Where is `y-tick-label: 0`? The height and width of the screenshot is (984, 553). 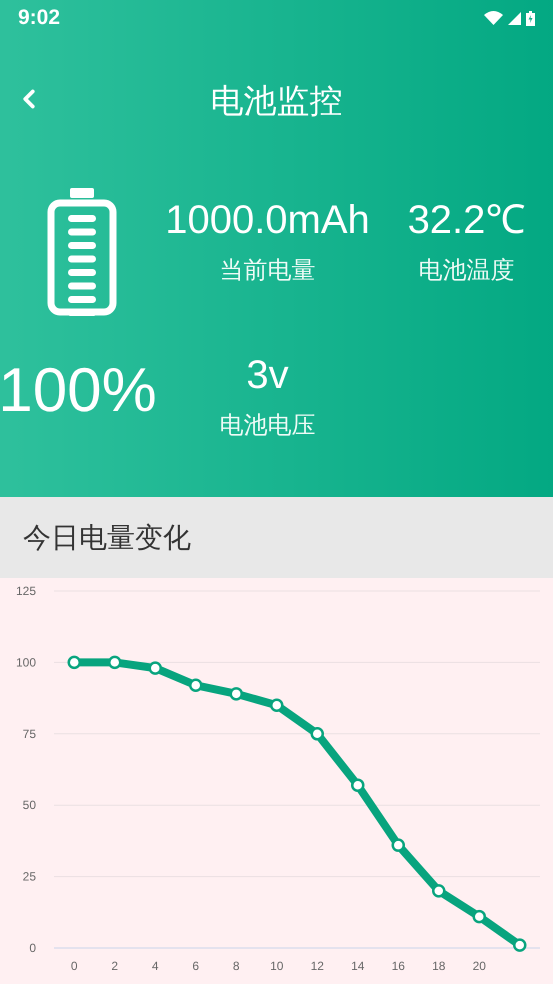 y-tick-label: 0 is located at coordinates (32, 948).